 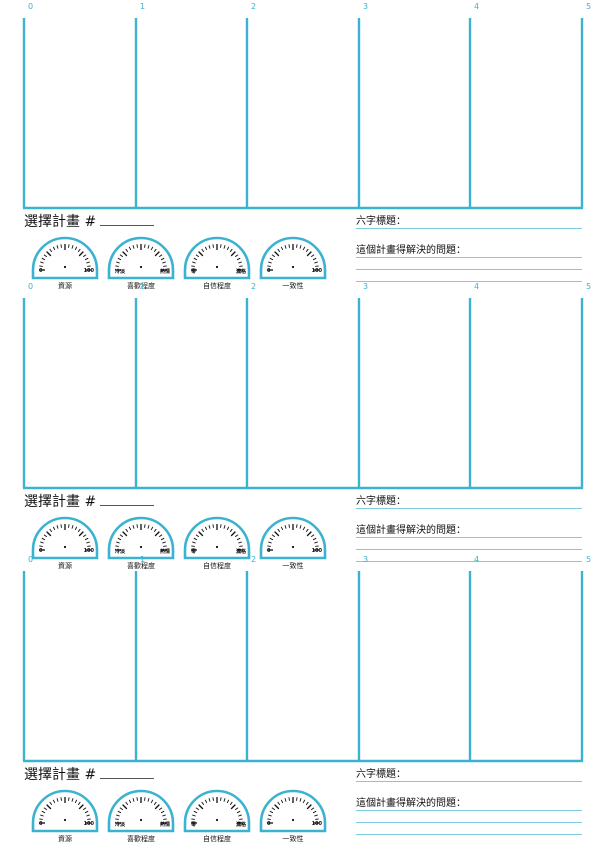 What do you see at coordinates (240, 825) in the screenshot?
I see `gauge-high-label: 滿格` at bounding box center [240, 825].